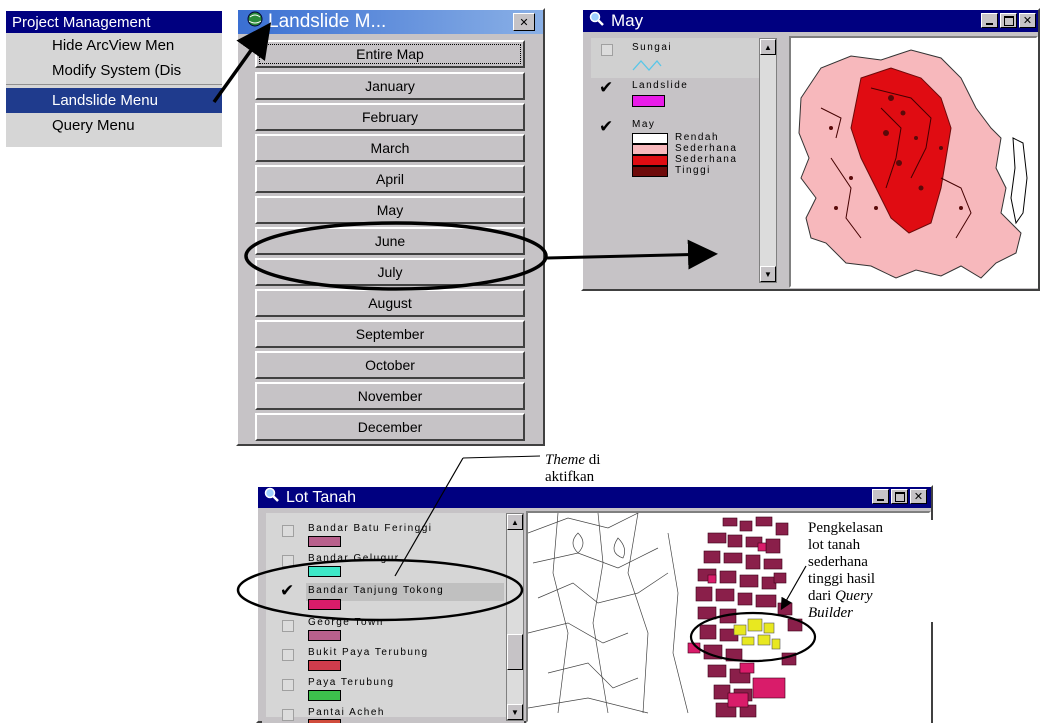 Image resolution: width=1044 pixels, height=723 pixels. I want to click on theme-annotation: Theme di aktifkan, so click(572, 469).